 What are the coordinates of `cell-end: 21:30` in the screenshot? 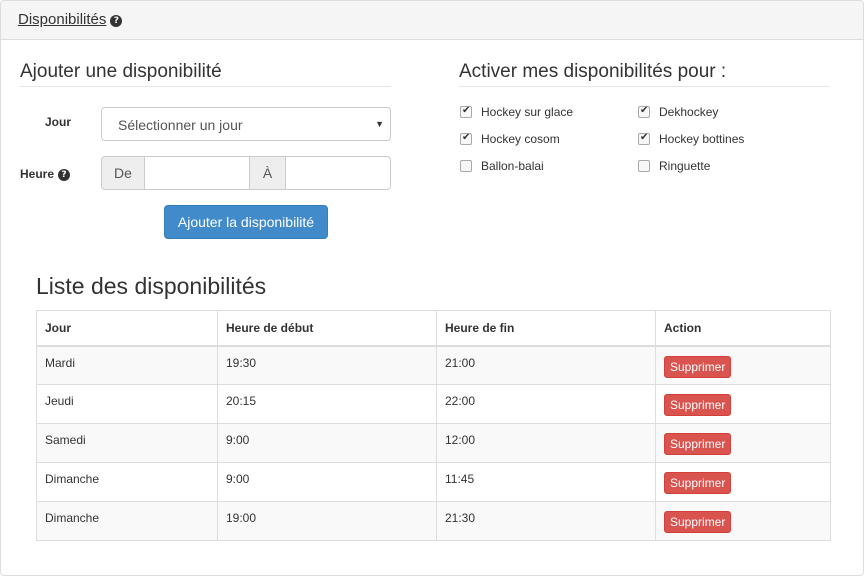 It's located at (546, 521).